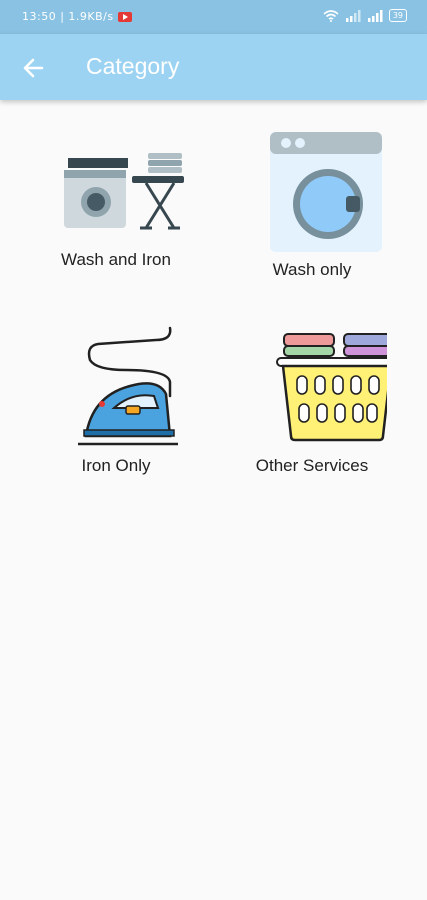  Describe the element at coordinates (312, 465) in the screenshot. I see `category-label: Other Services` at that location.